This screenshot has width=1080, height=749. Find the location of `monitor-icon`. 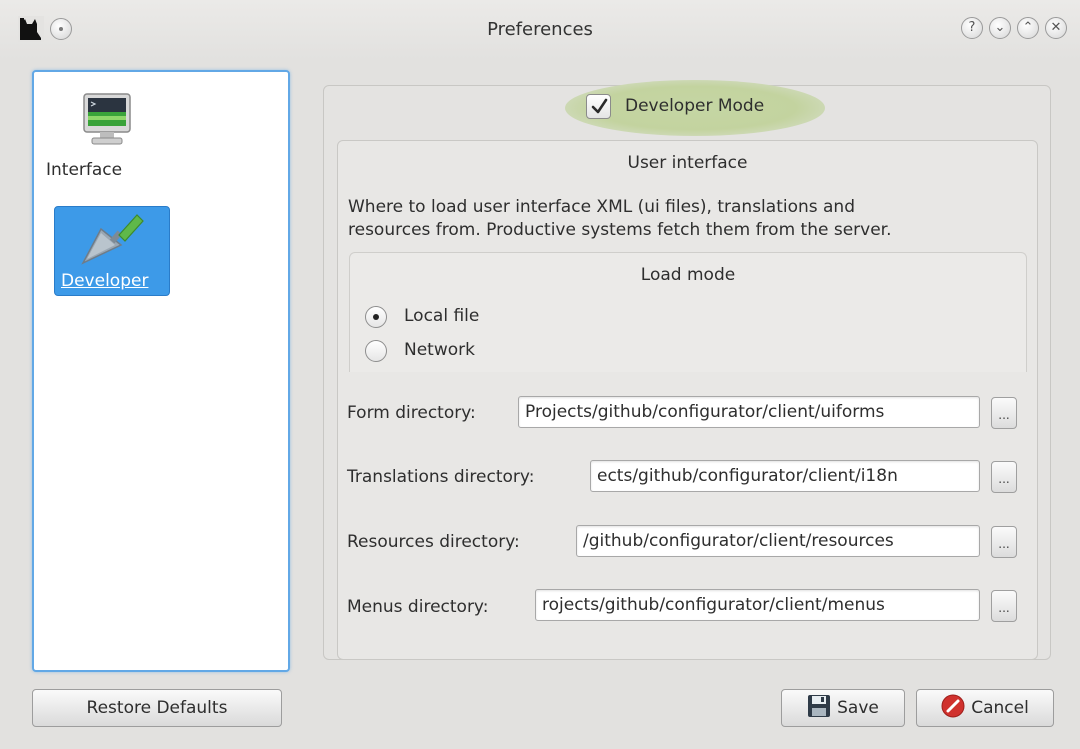

monitor-icon is located at coordinates (107, 119).